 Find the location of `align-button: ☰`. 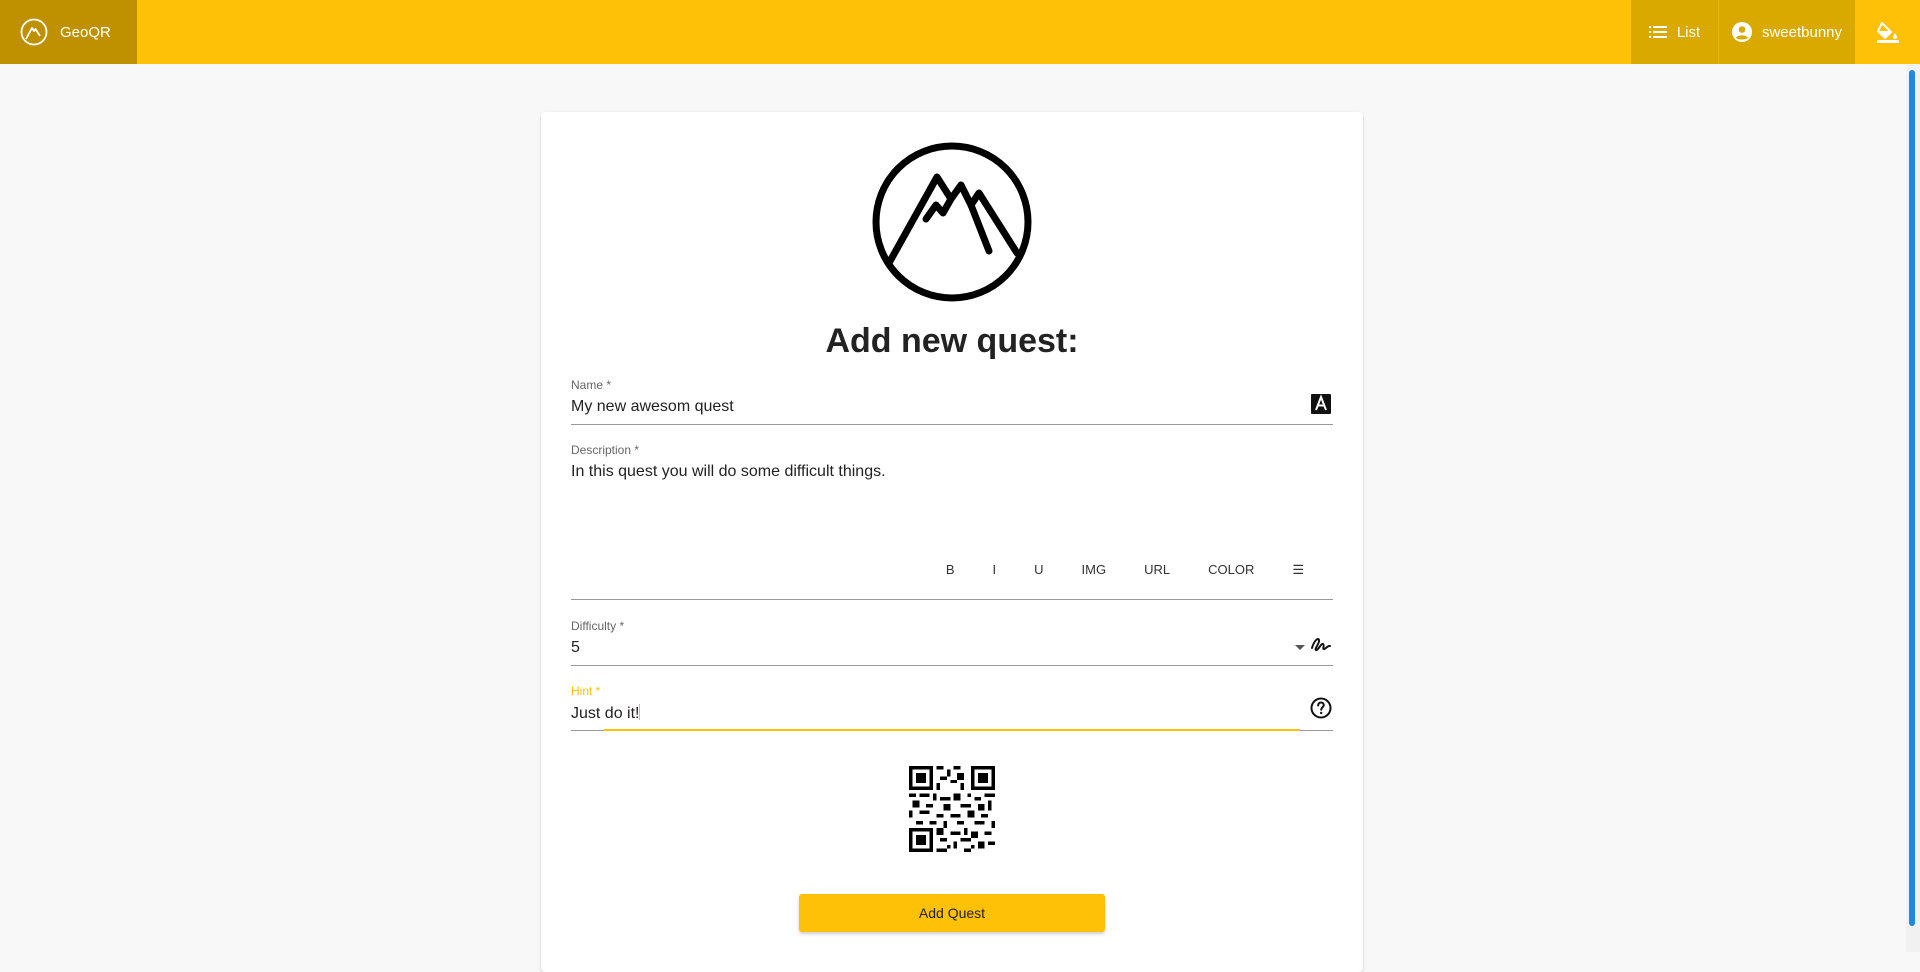

align-button: ☰ is located at coordinates (1298, 570).